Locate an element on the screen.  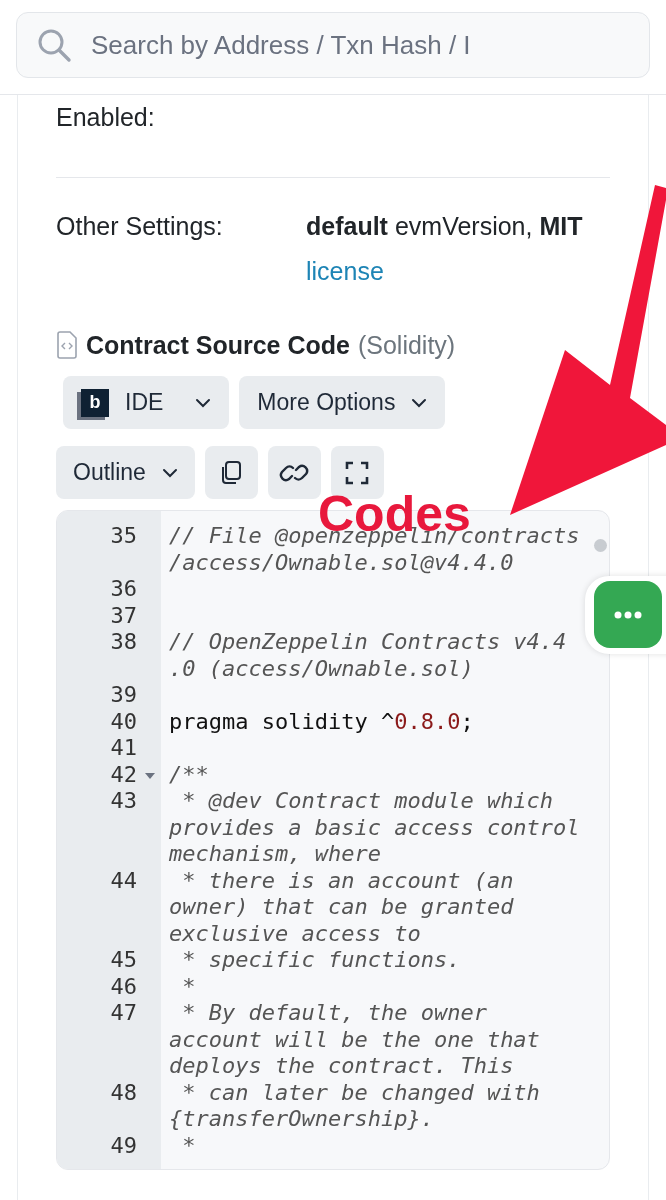
code-comment: deploys the contract. This is located at coordinates (342, 1066).